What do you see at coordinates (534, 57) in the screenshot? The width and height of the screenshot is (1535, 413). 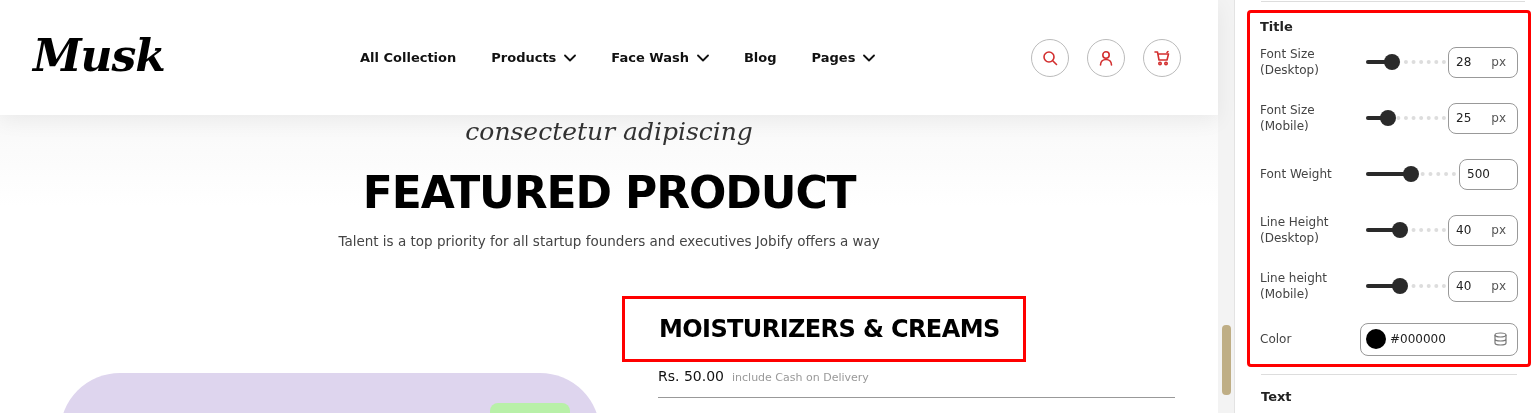 I see `nav-link: Products` at bounding box center [534, 57].